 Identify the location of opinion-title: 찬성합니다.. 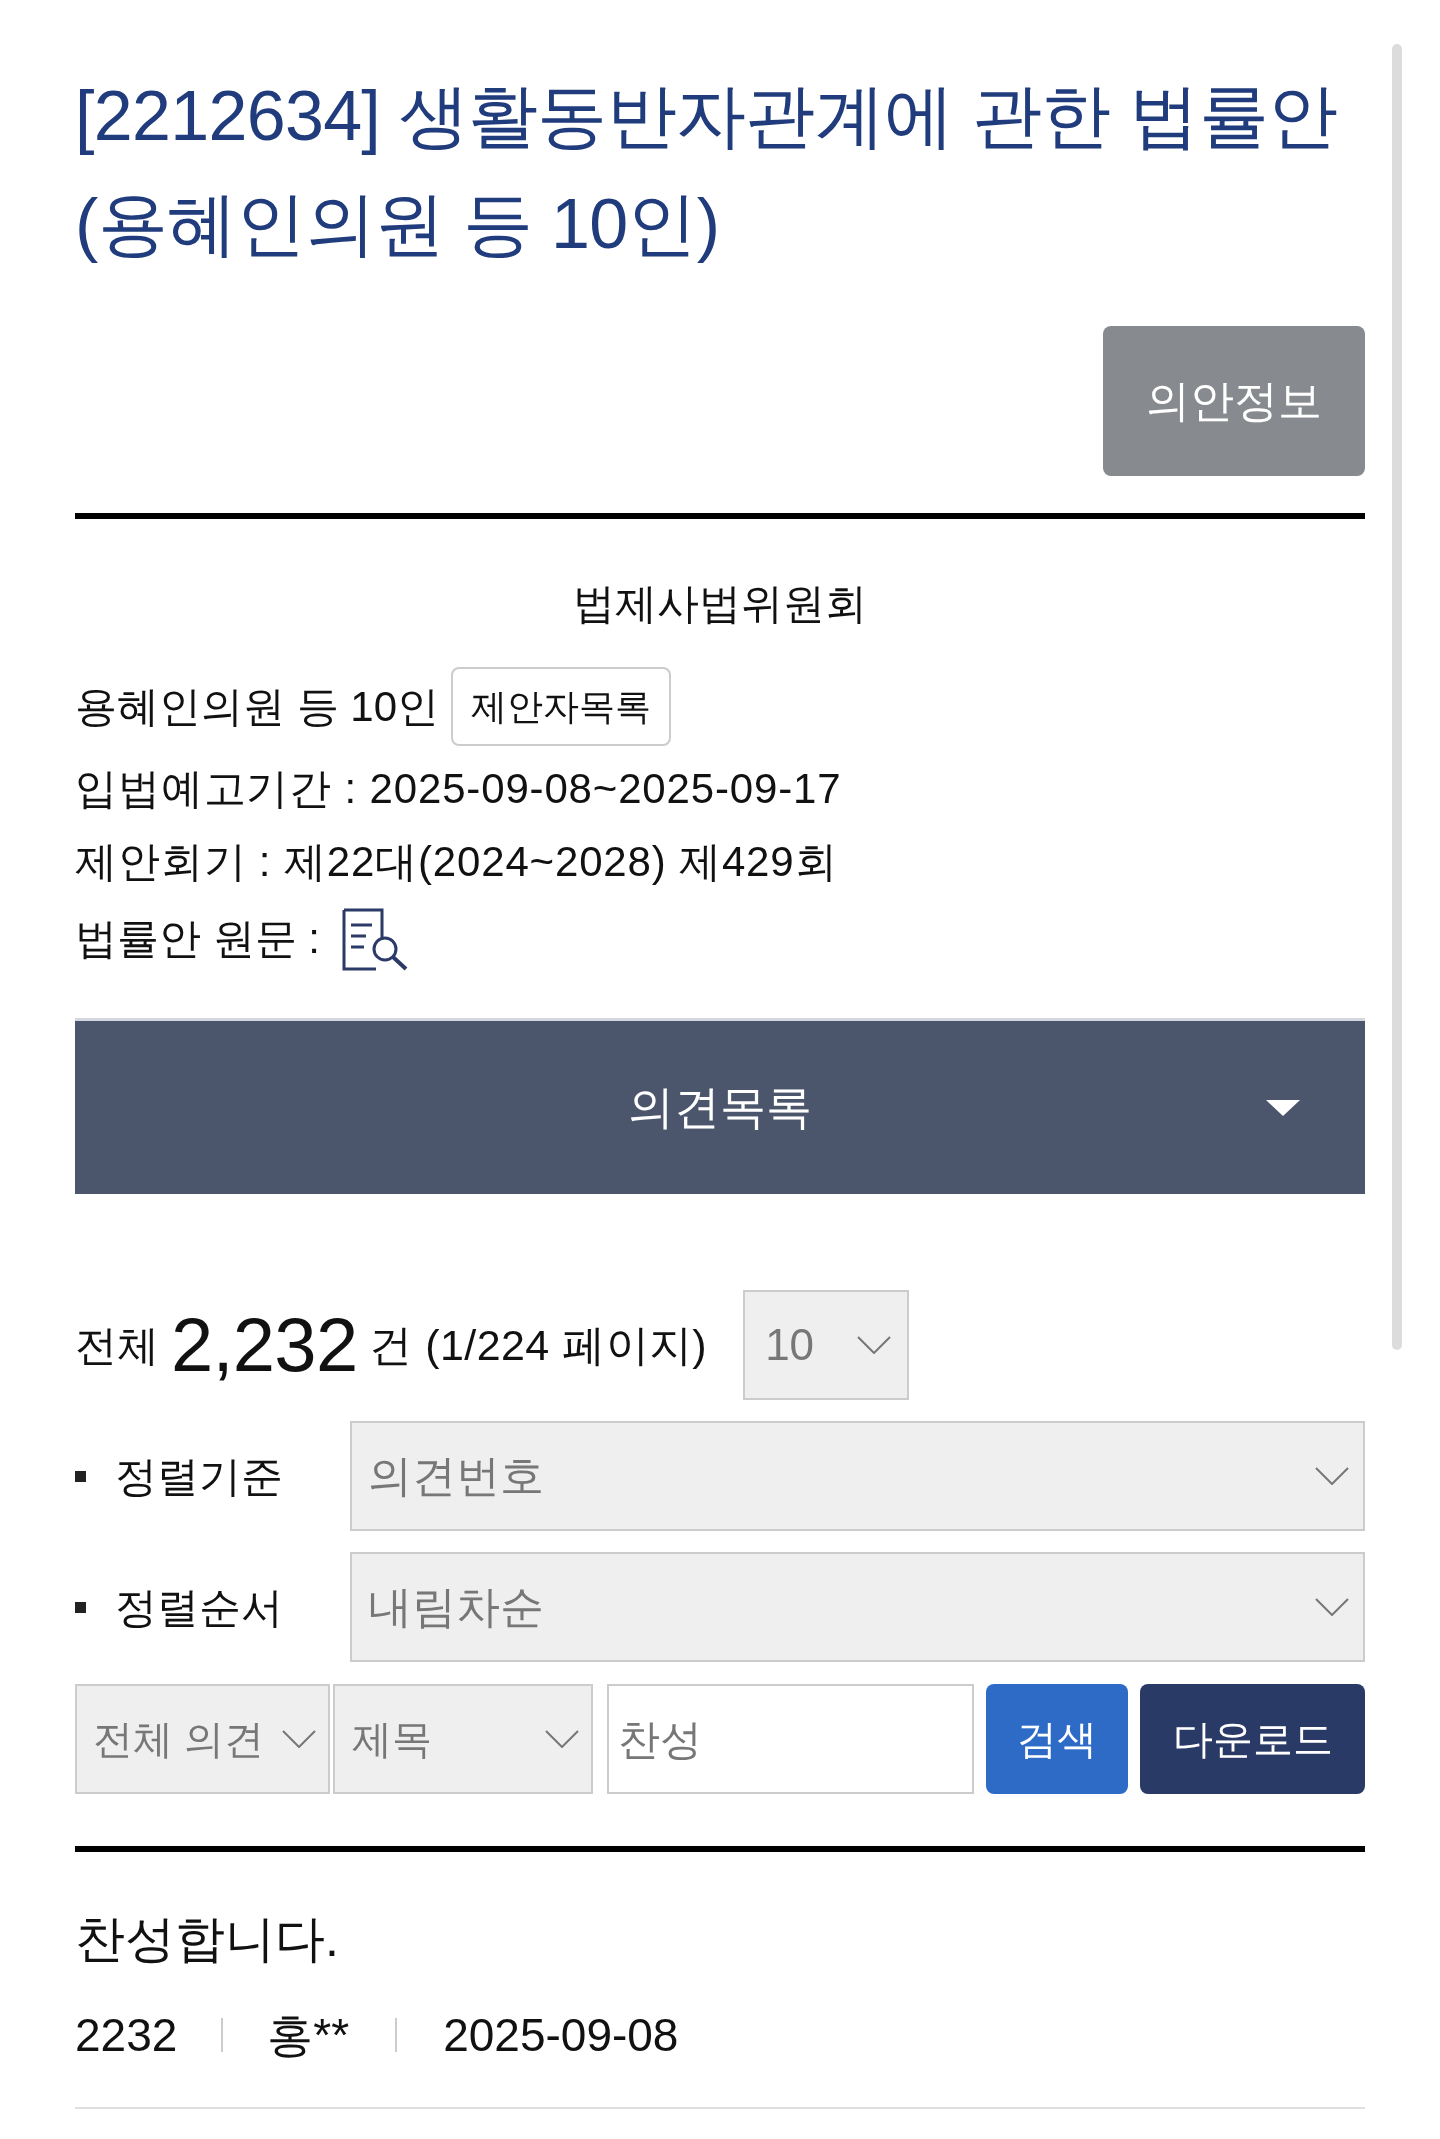
(207, 1939).